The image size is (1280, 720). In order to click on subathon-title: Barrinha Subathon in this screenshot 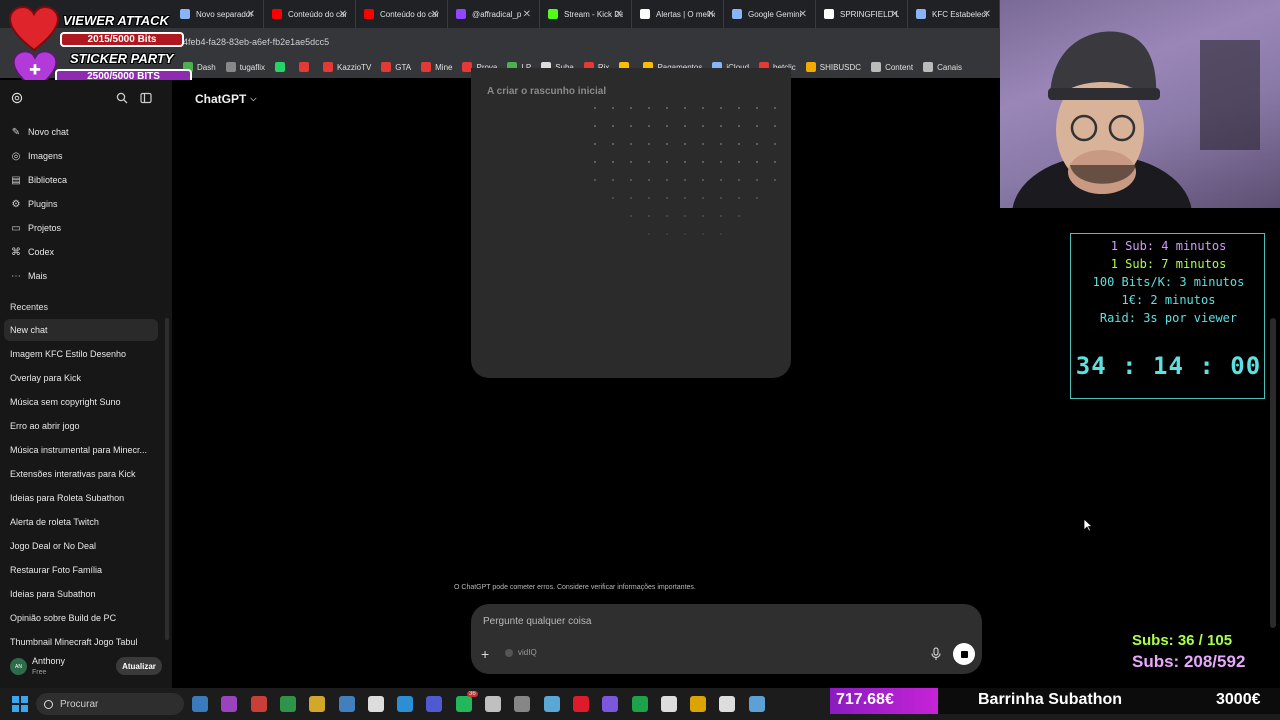, I will do `click(1050, 699)`.